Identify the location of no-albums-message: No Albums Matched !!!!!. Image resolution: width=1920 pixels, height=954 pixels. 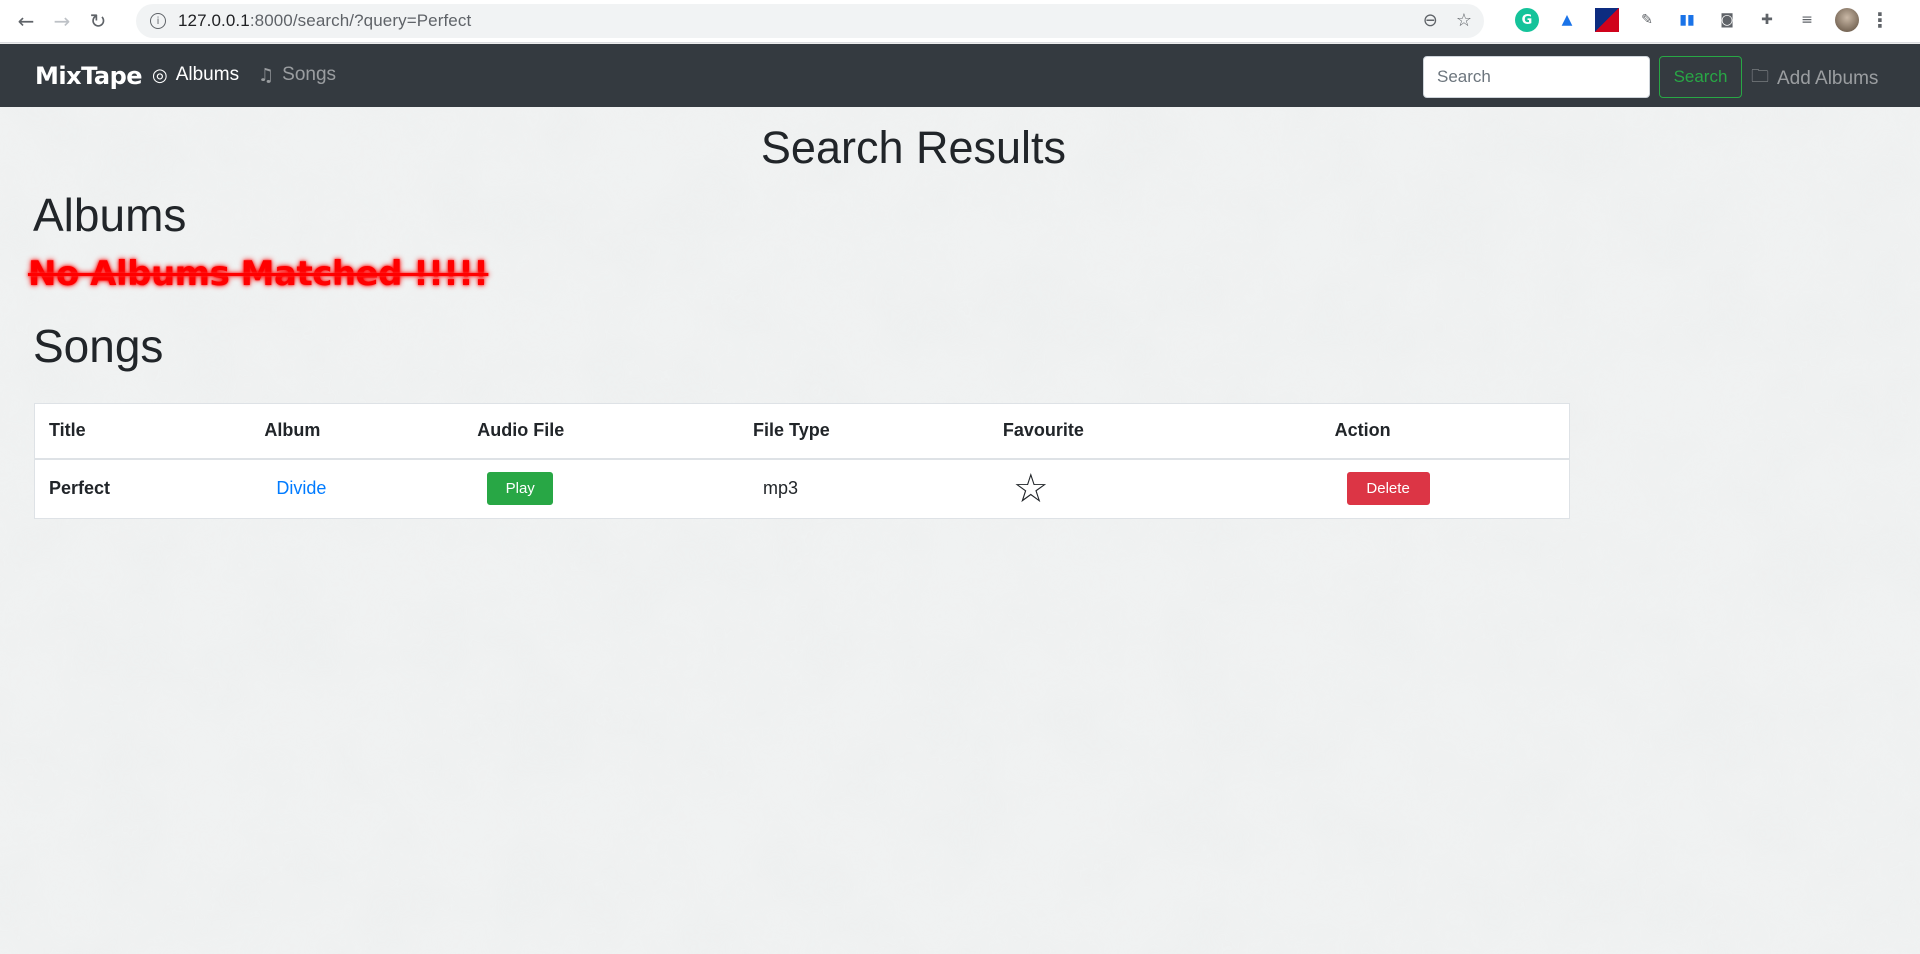
(258, 274).